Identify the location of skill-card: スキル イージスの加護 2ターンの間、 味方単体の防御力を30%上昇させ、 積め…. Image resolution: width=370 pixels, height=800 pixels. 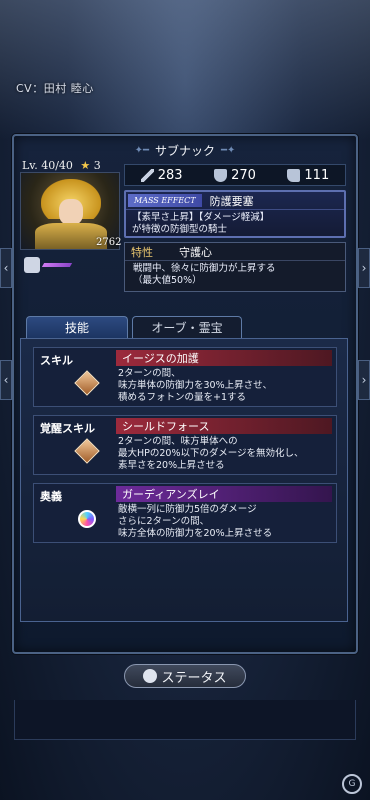
(185, 377).